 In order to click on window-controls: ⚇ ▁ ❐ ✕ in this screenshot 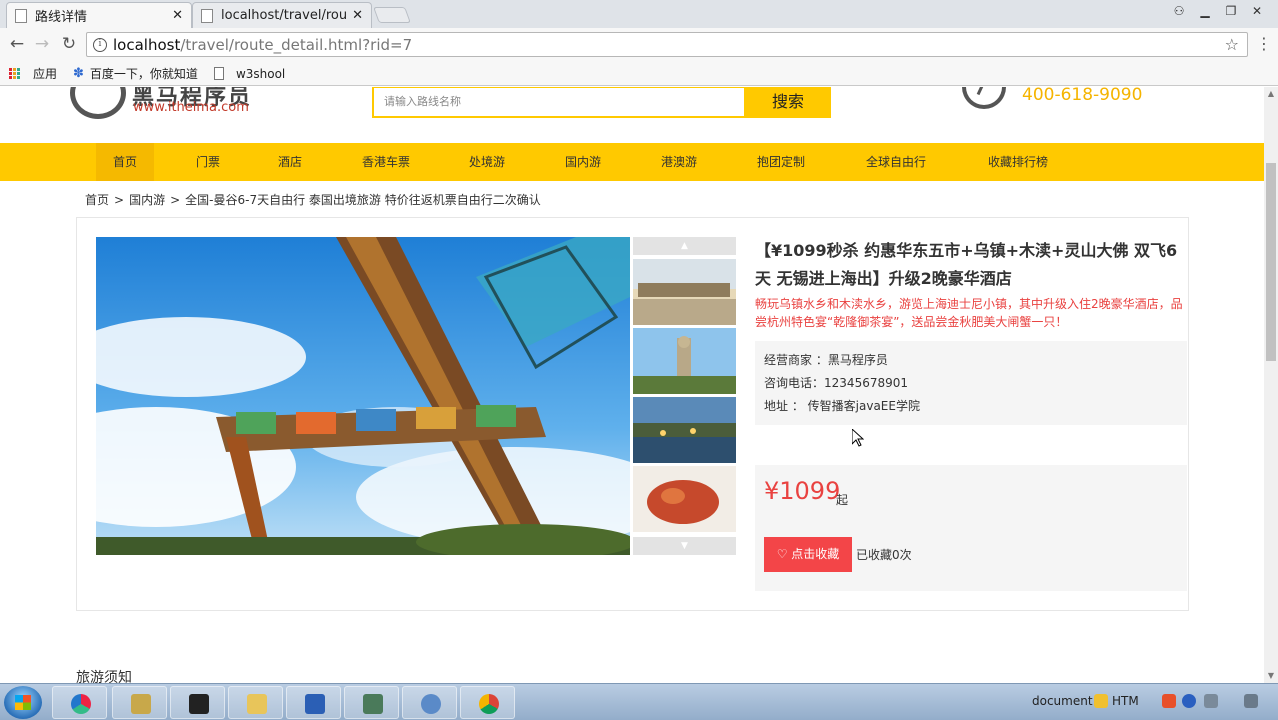, I will do `click(1218, 11)`.